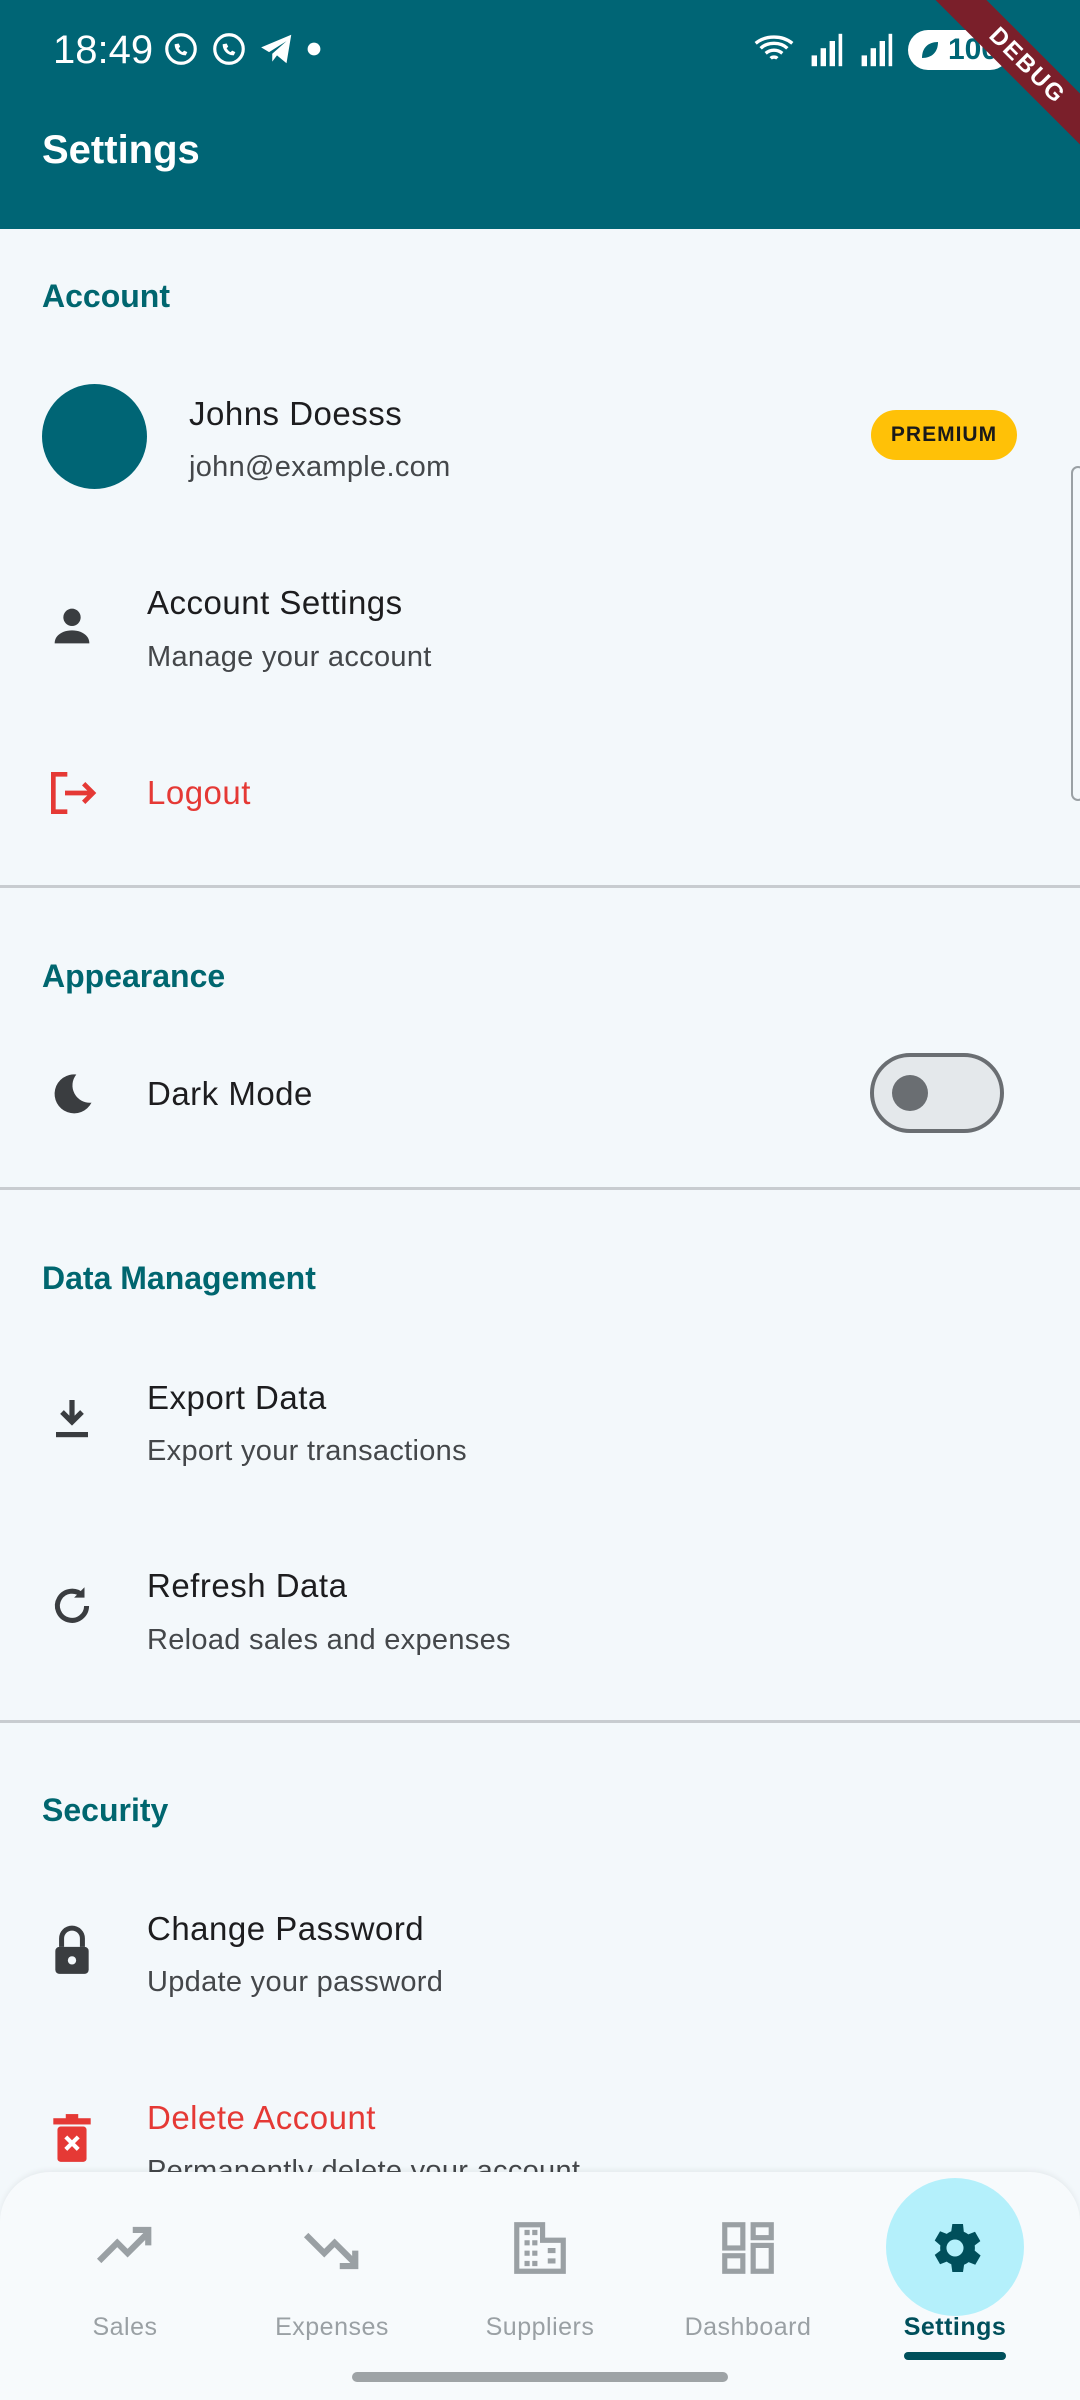  Describe the element at coordinates (540, 114) in the screenshot. I see `app-header: 18:49 100 DEBUG Settings` at that location.